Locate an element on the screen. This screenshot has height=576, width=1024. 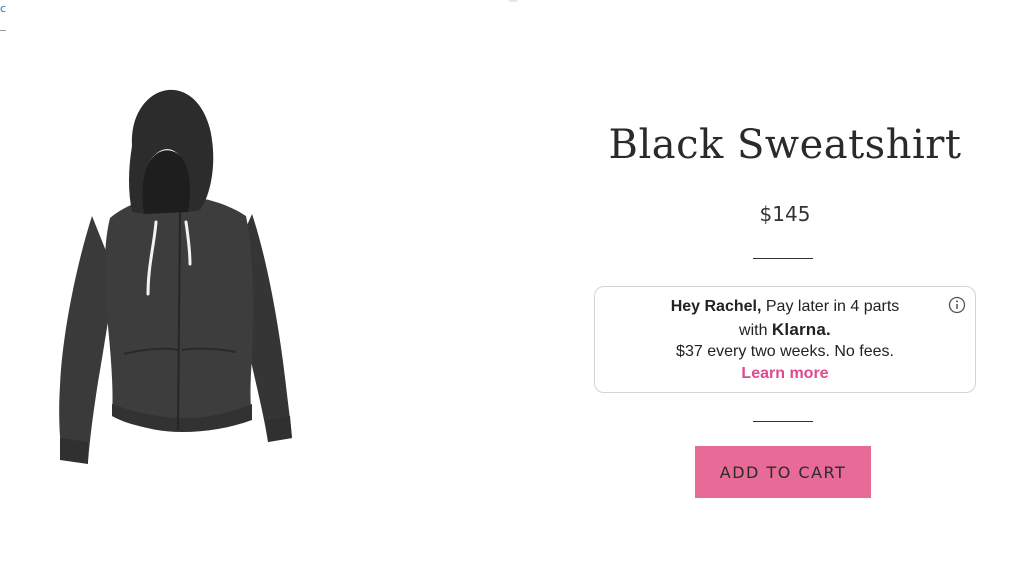
klarna-with: with is located at coordinates (753, 330).